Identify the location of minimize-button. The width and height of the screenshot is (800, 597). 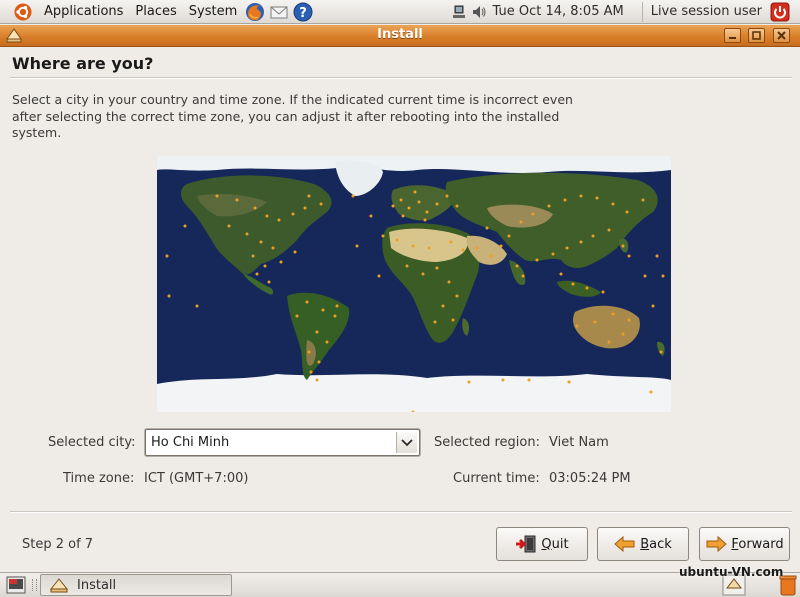
(732, 35).